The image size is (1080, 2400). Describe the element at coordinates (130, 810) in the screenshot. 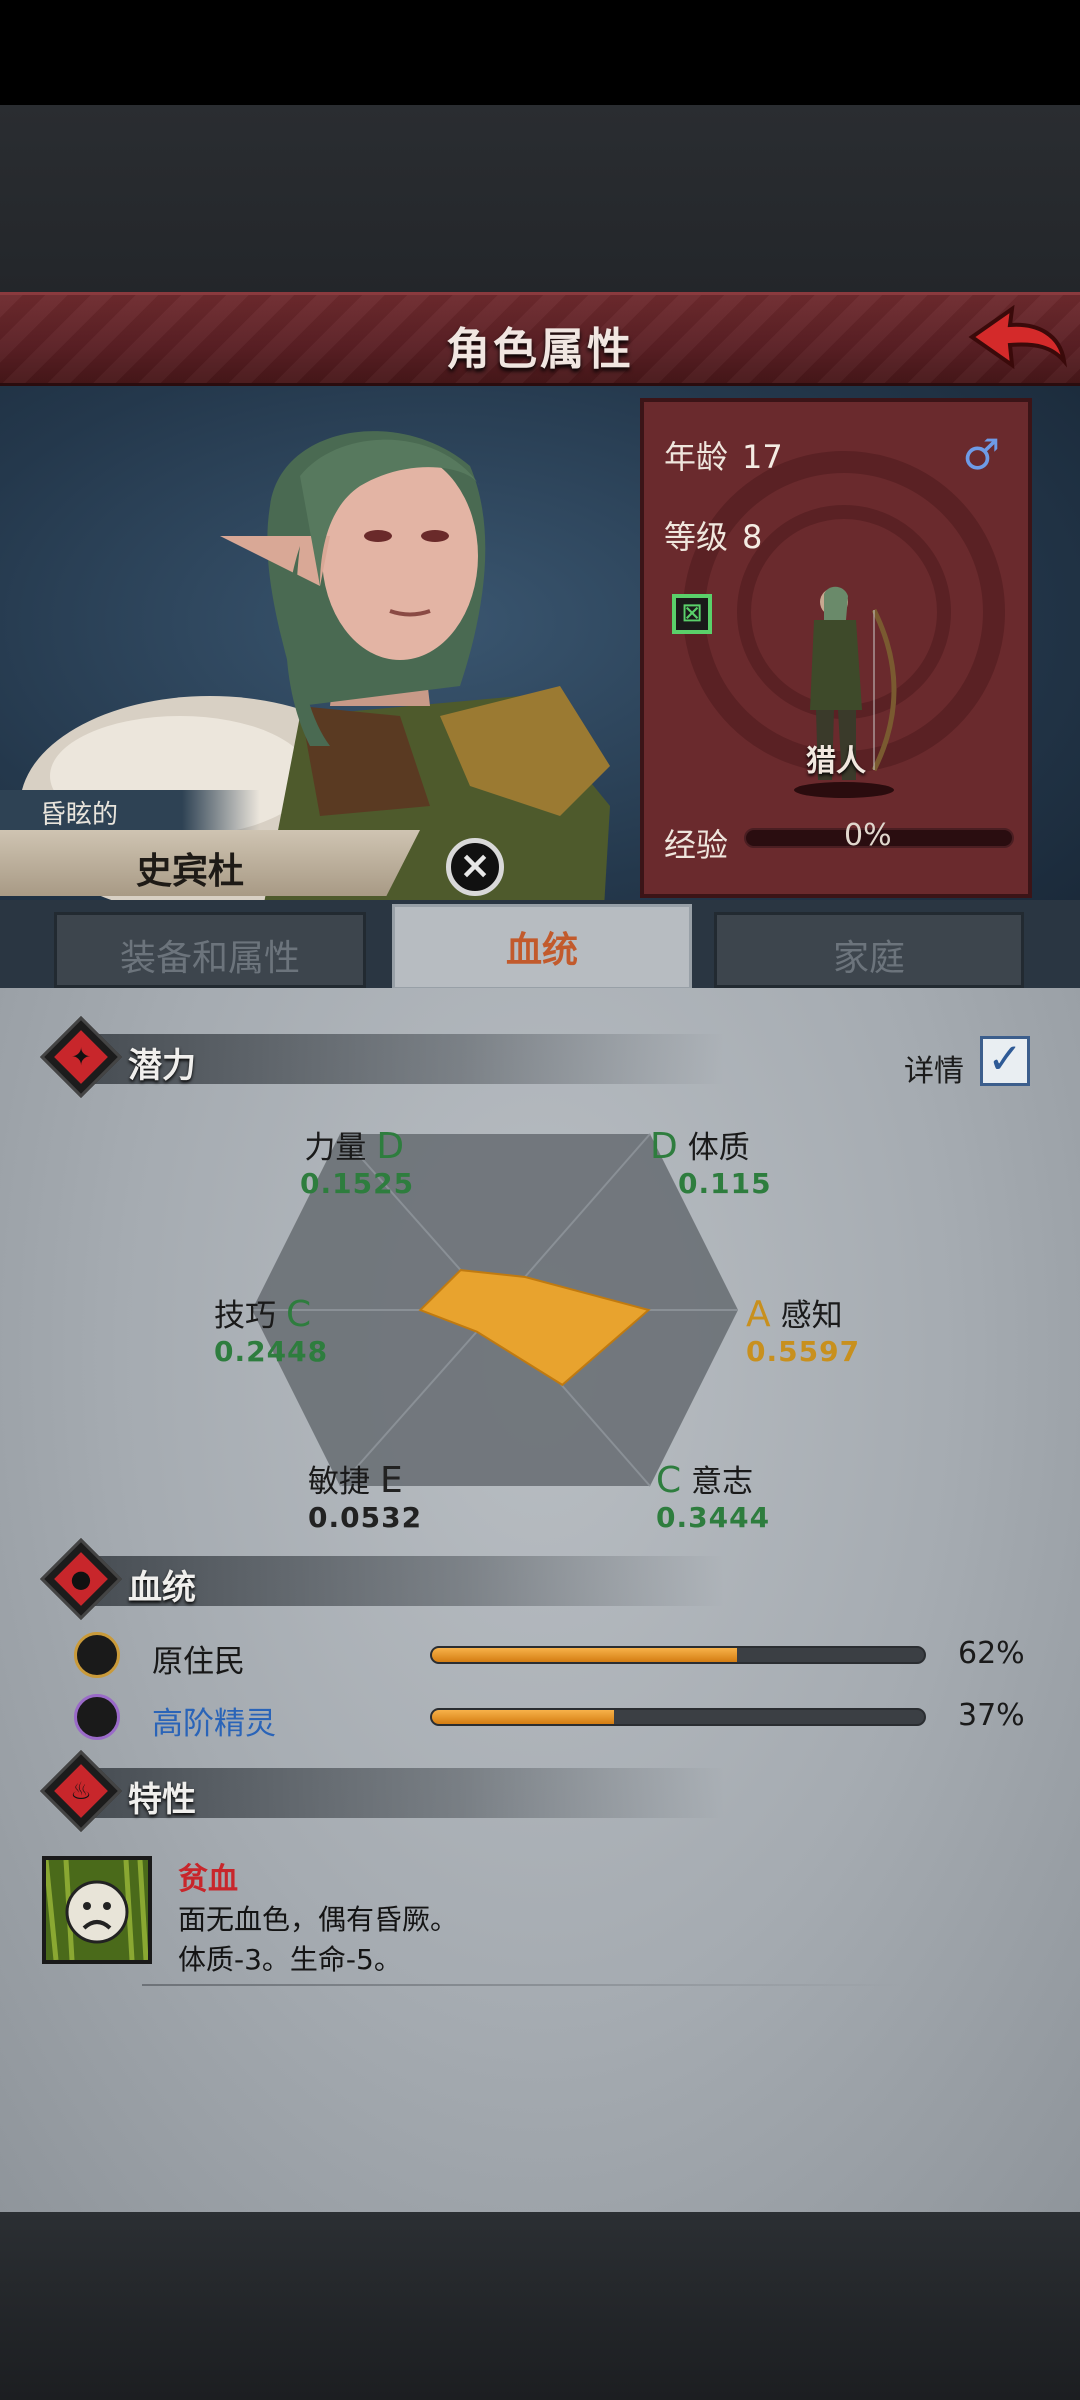

I see `character-epithet: 昏眩的` at that location.